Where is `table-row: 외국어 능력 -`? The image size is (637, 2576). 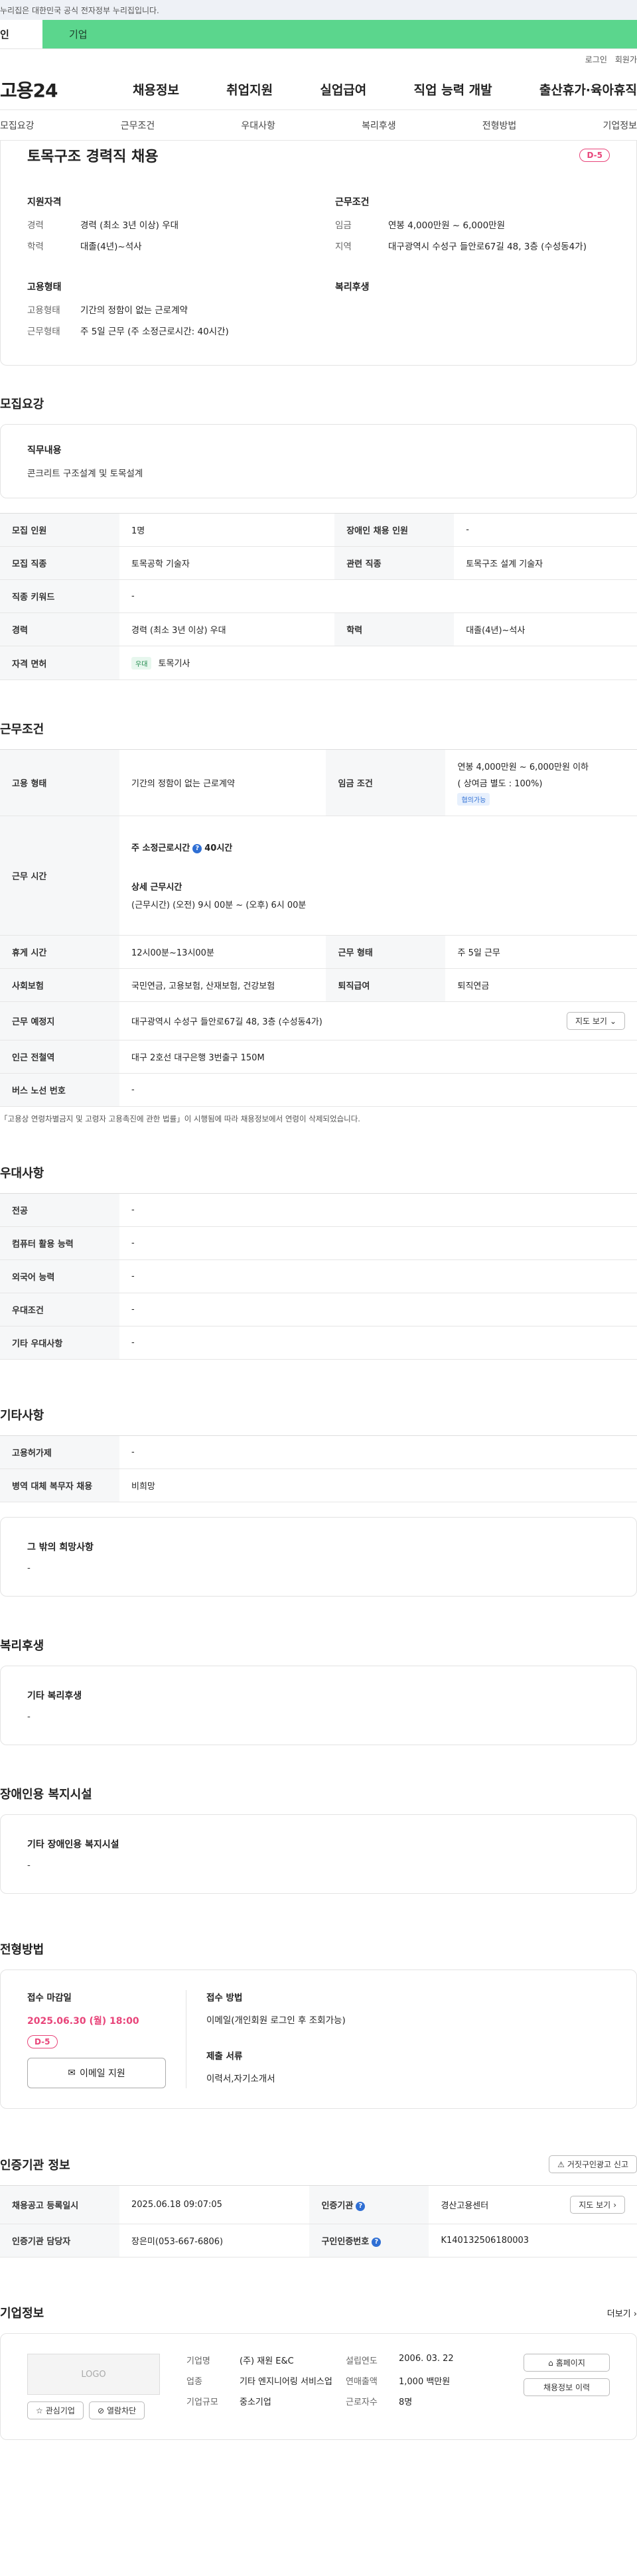
table-row: 외국어 능력 - is located at coordinates (319, 1276).